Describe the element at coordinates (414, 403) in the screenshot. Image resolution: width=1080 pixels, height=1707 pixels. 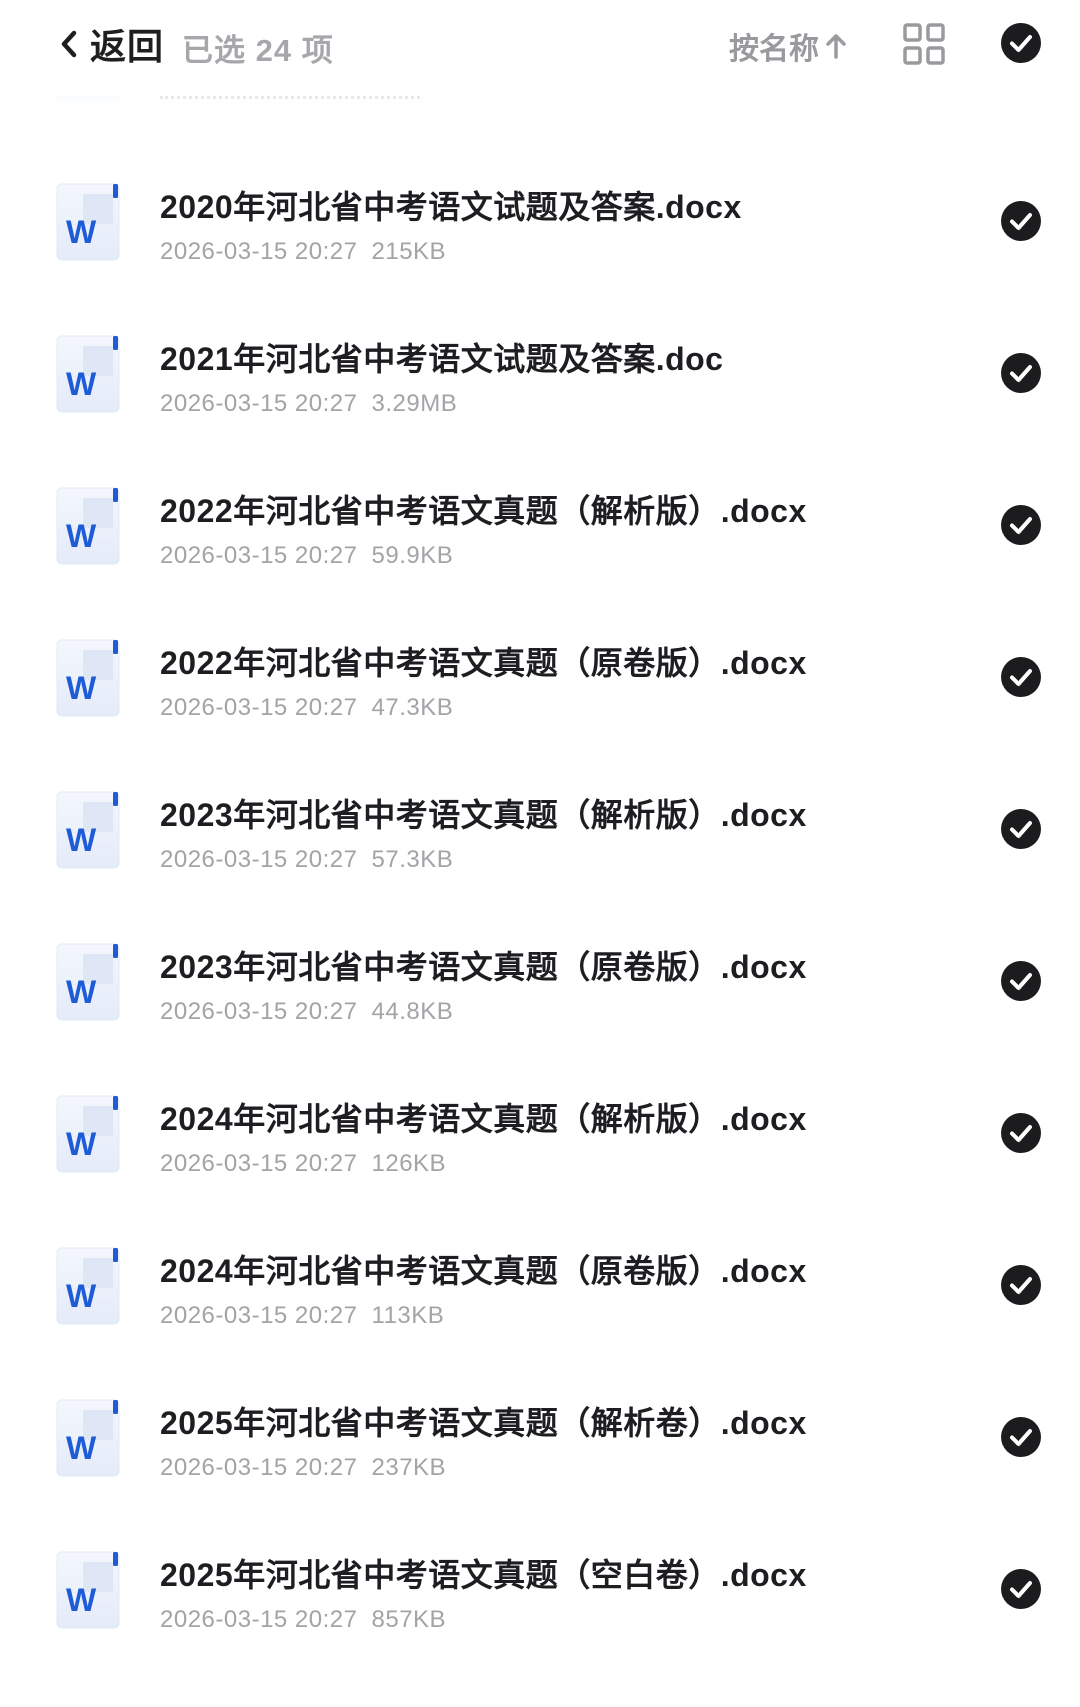
I see `file-size: 3.29MB` at that location.